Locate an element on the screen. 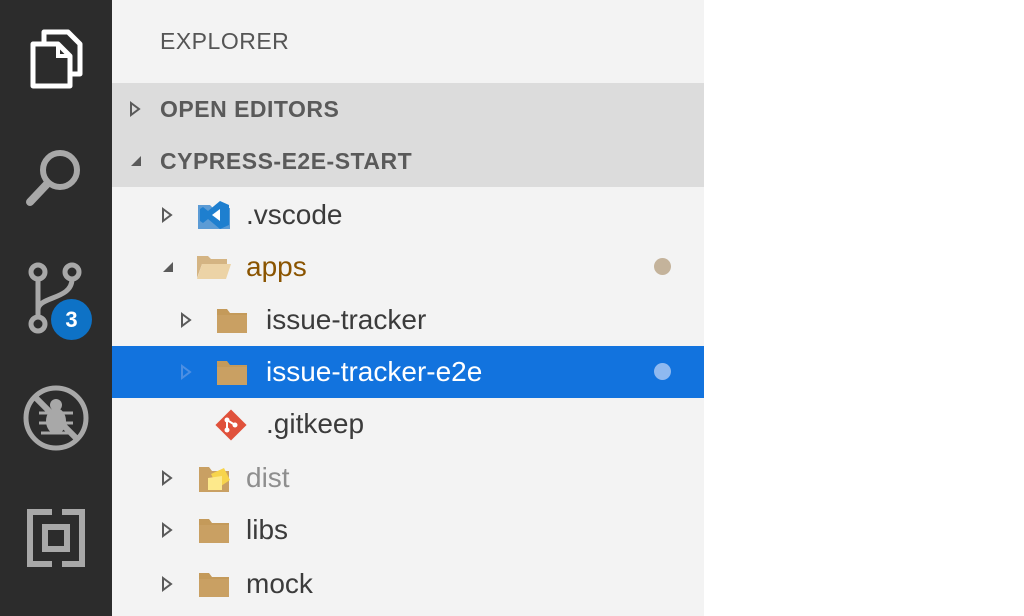  tree-item-issue-tracker-e2e: issue-tracker-e2e is located at coordinates (408, 372).